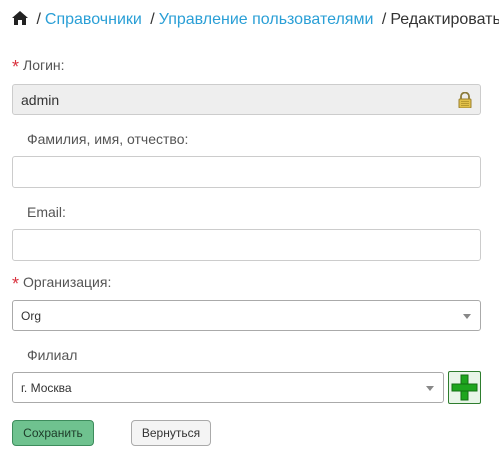 The image size is (499, 460). I want to click on plus-icon, so click(464, 387).